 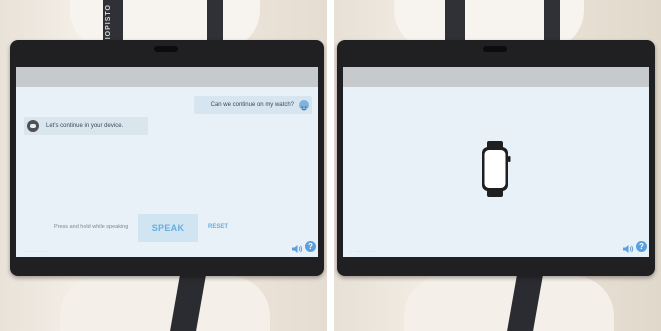 What do you see at coordinates (496, 169) in the screenshot?
I see `smartwatch-icon` at bounding box center [496, 169].